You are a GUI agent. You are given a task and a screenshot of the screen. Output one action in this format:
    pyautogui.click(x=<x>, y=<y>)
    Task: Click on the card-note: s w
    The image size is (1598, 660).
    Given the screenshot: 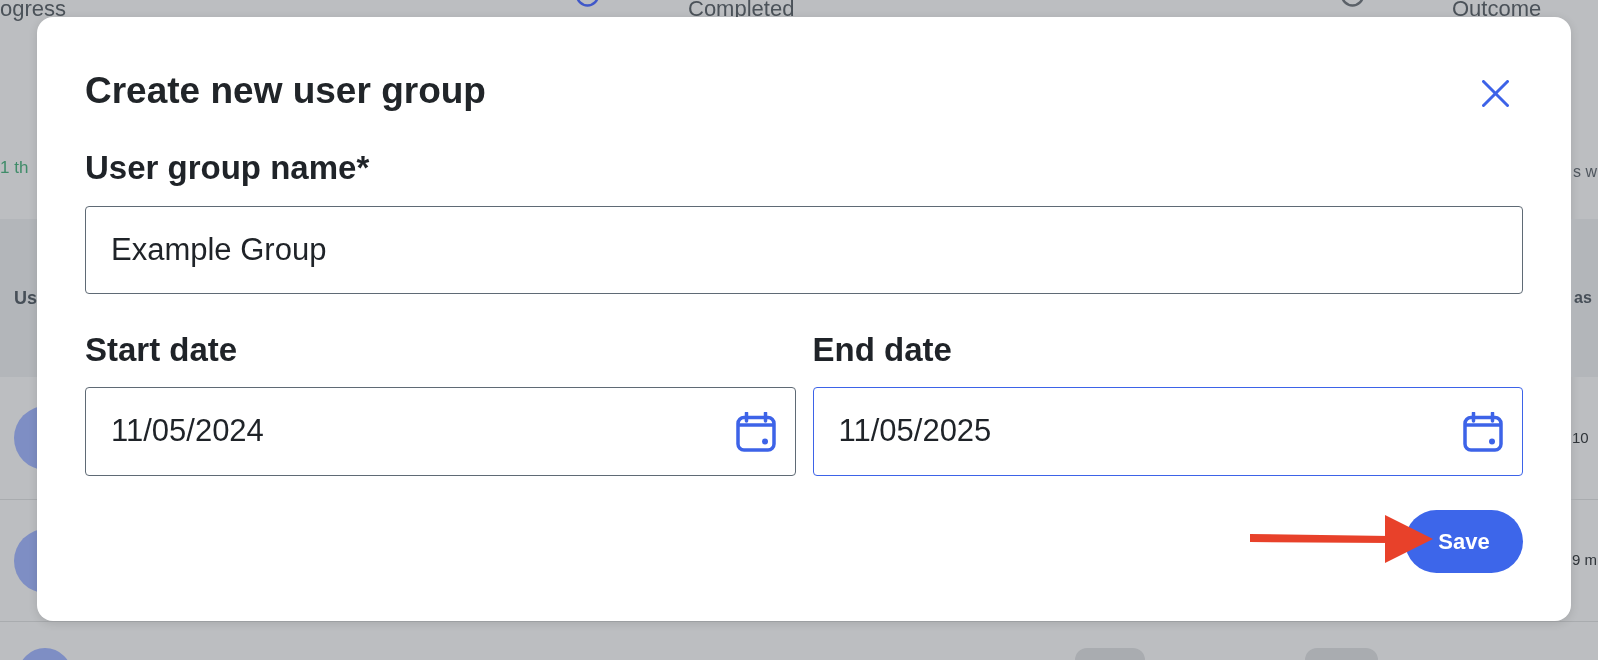 What is the action you would take?
    pyautogui.click(x=1585, y=171)
    